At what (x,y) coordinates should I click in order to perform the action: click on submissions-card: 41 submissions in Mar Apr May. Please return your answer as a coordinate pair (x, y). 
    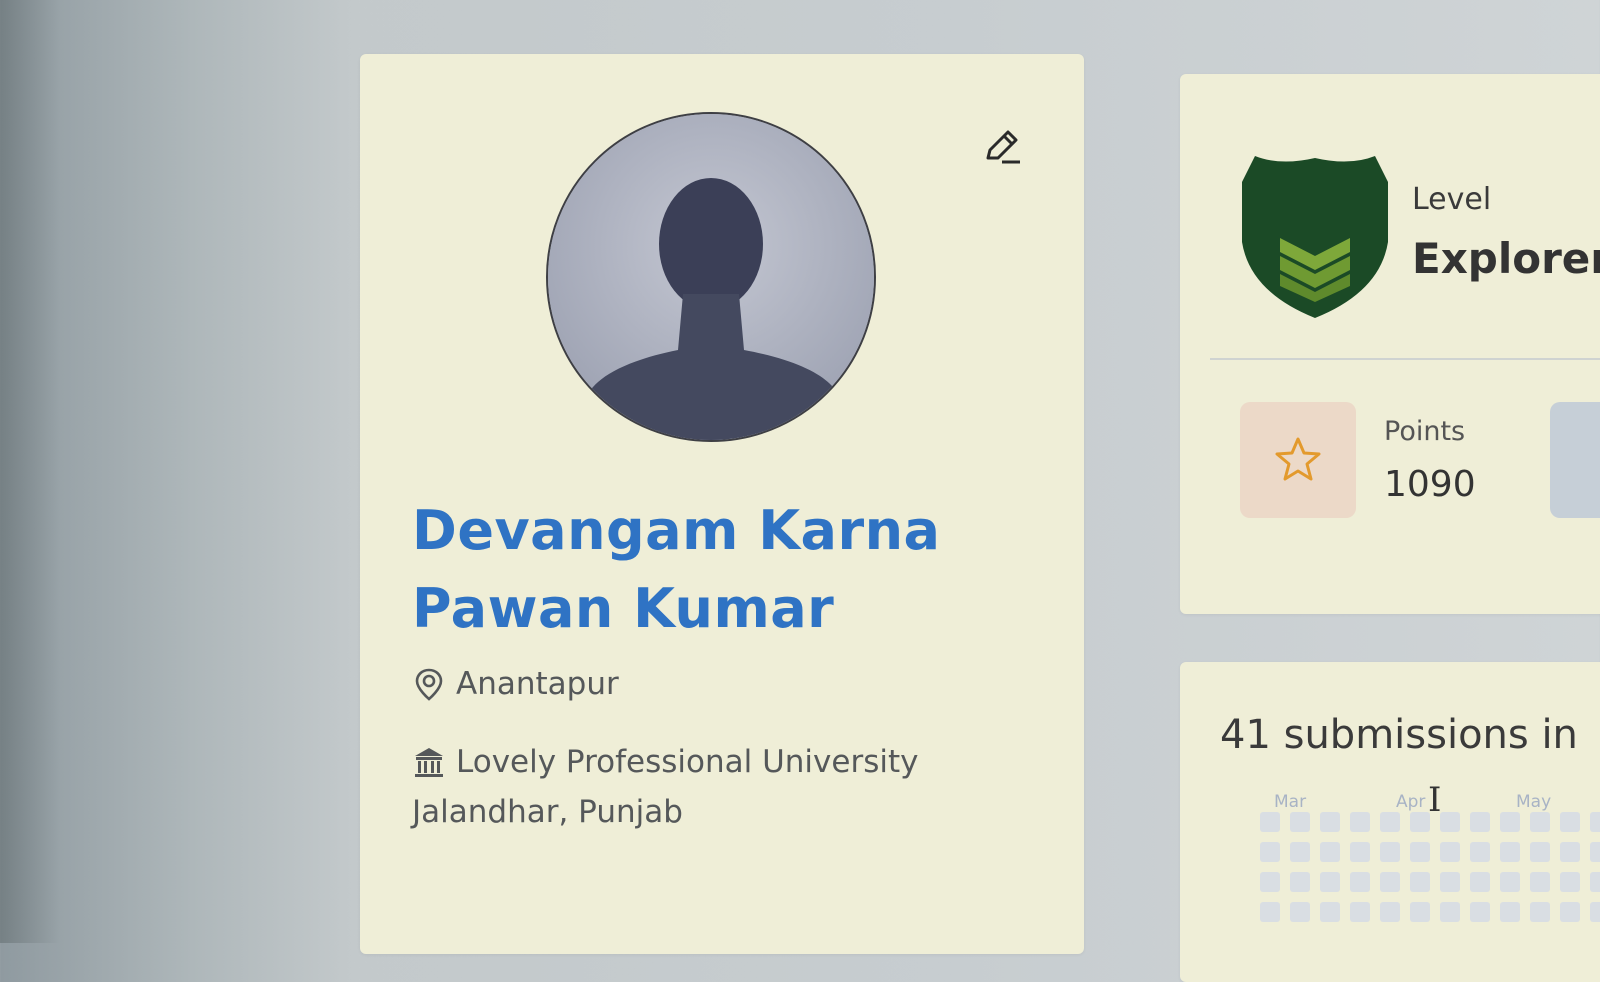
    Looking at the image, I should click on (1390, 822).